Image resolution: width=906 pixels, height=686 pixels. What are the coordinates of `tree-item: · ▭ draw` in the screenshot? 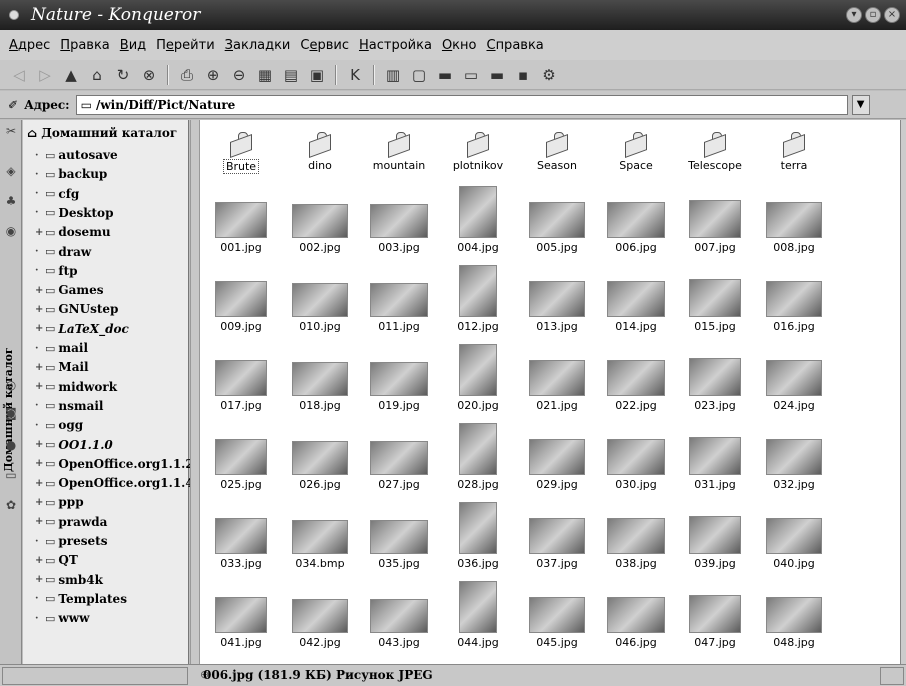 It's located at (63, 252).